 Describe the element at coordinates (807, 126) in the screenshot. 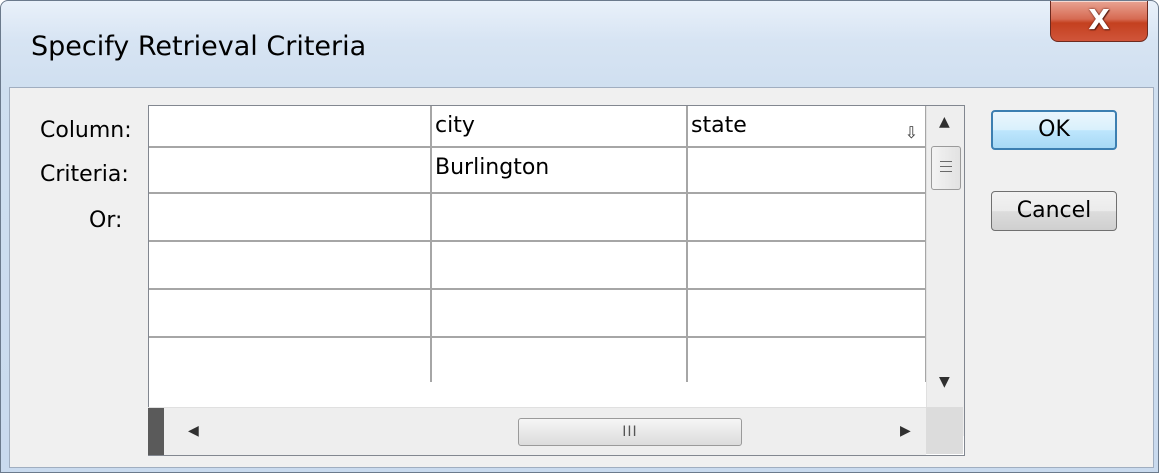

I see `column-cell-state: state ⇩` at that location.